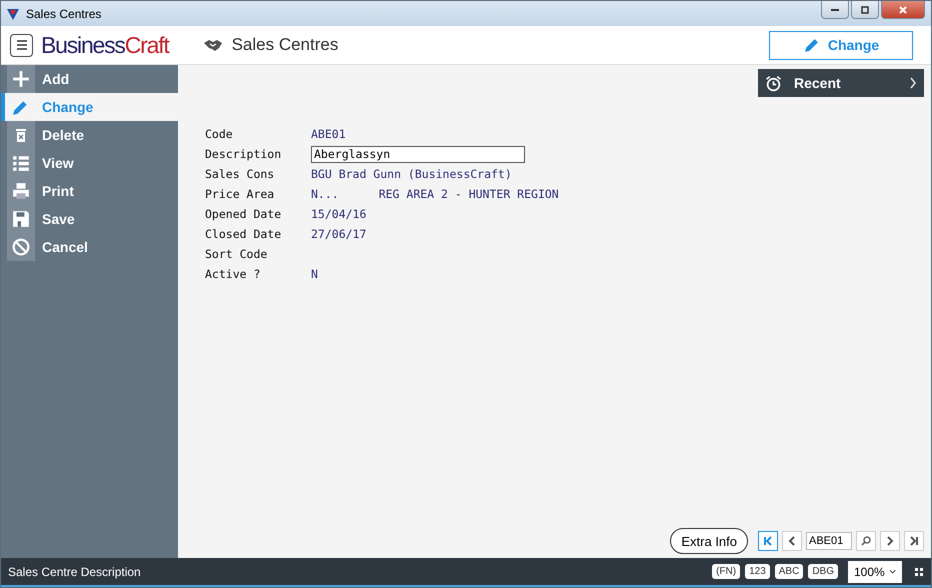 This screenshot has width=932, height=588. What do you see at coordinates (875, 571) in the screenshot?
I see `zoom-dropdown: 100%` at bounding box center [875, 571].